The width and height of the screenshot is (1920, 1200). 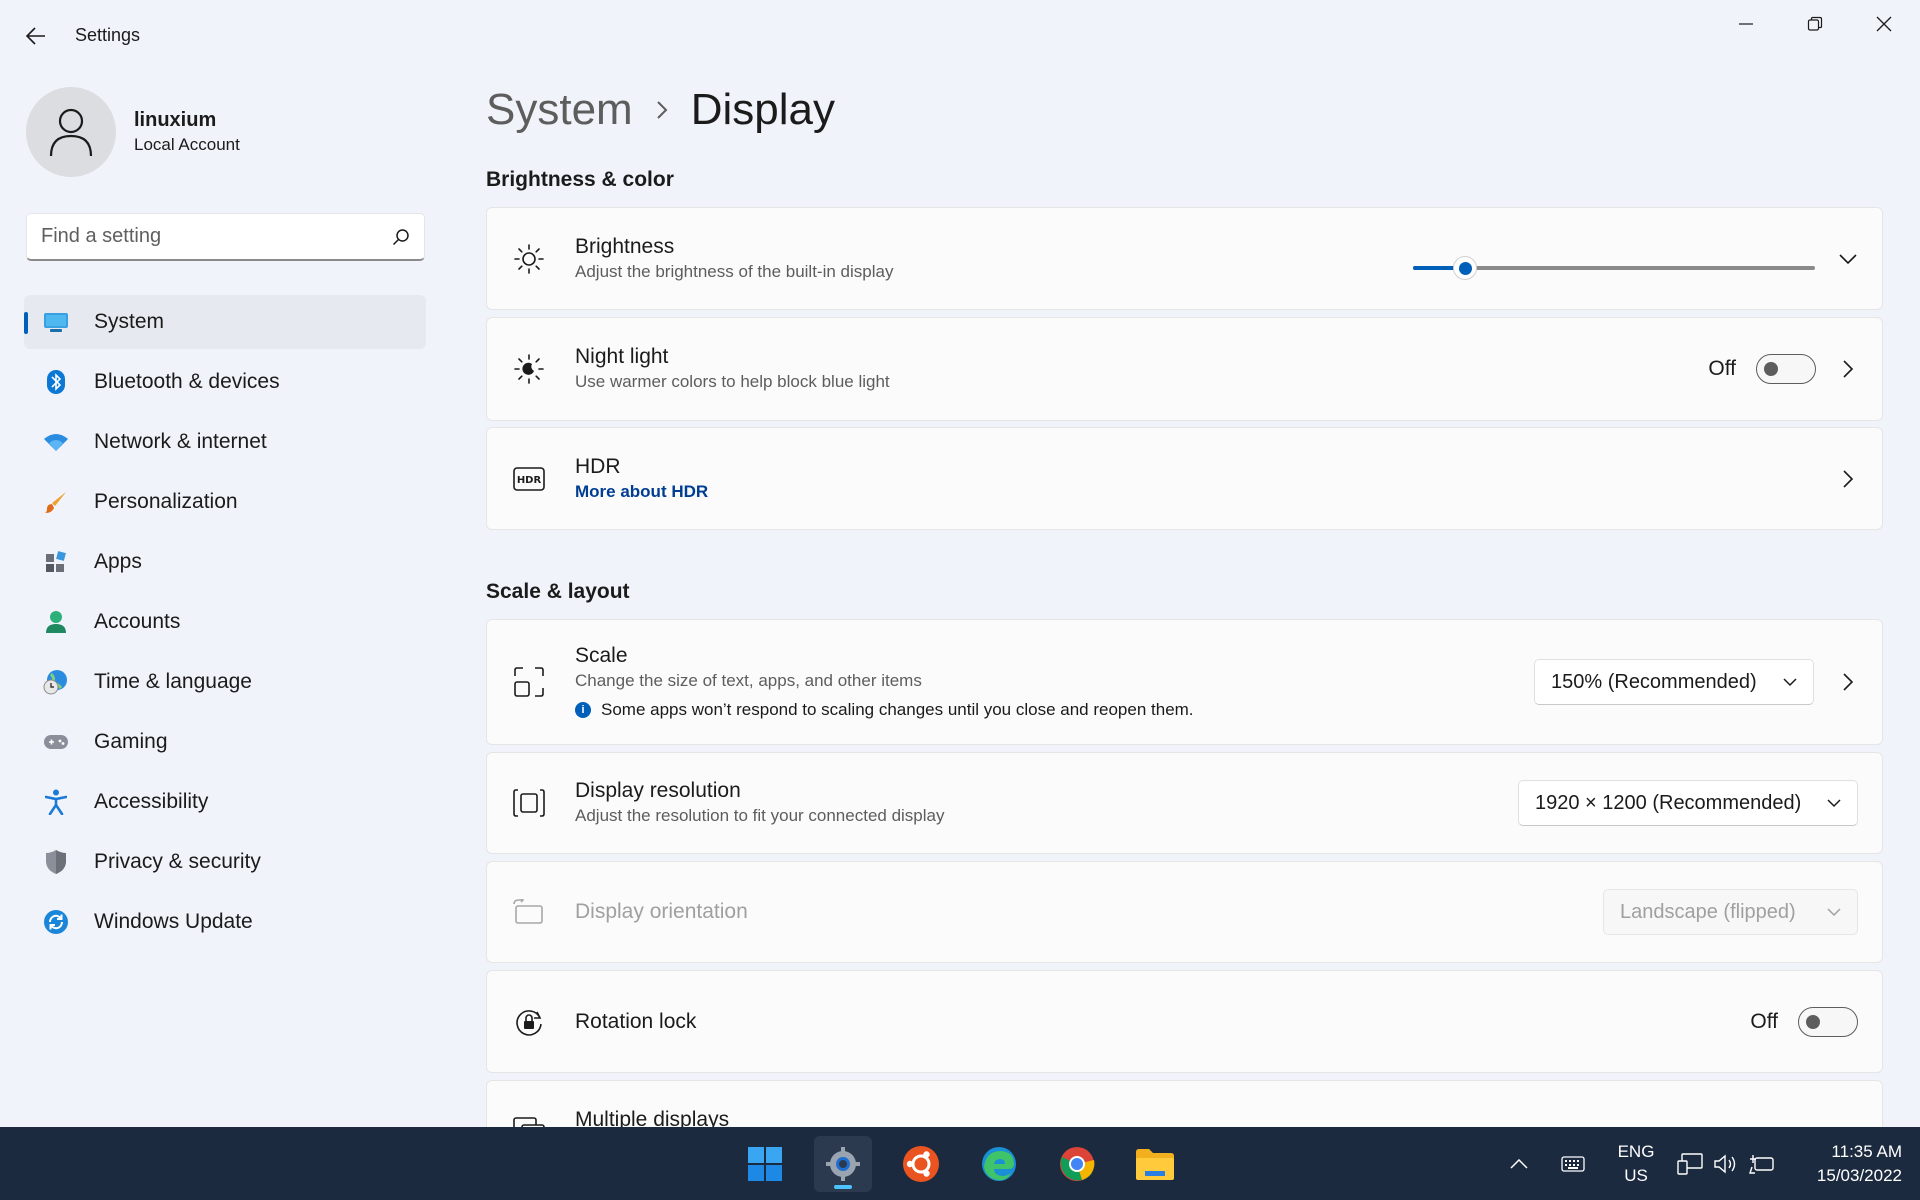 I want to click on breadcrumb: System Display, so click(x=660, y=110).